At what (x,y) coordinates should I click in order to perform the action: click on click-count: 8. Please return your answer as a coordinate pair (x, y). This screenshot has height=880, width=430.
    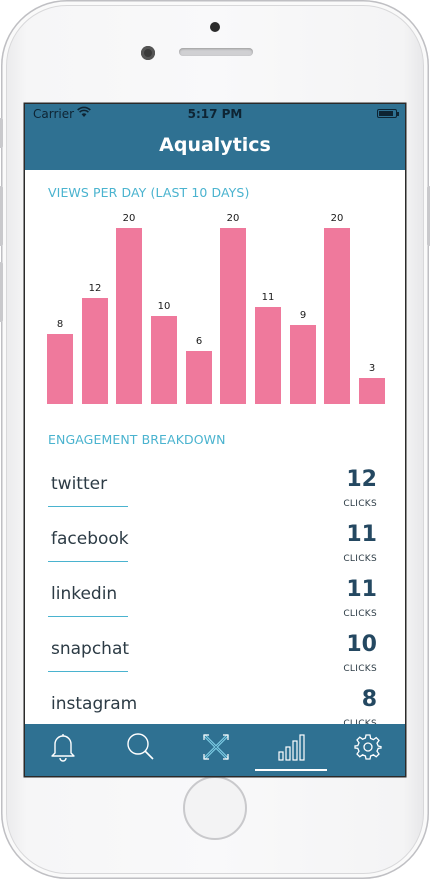
    Looking at the image, I should click on (369, 699).